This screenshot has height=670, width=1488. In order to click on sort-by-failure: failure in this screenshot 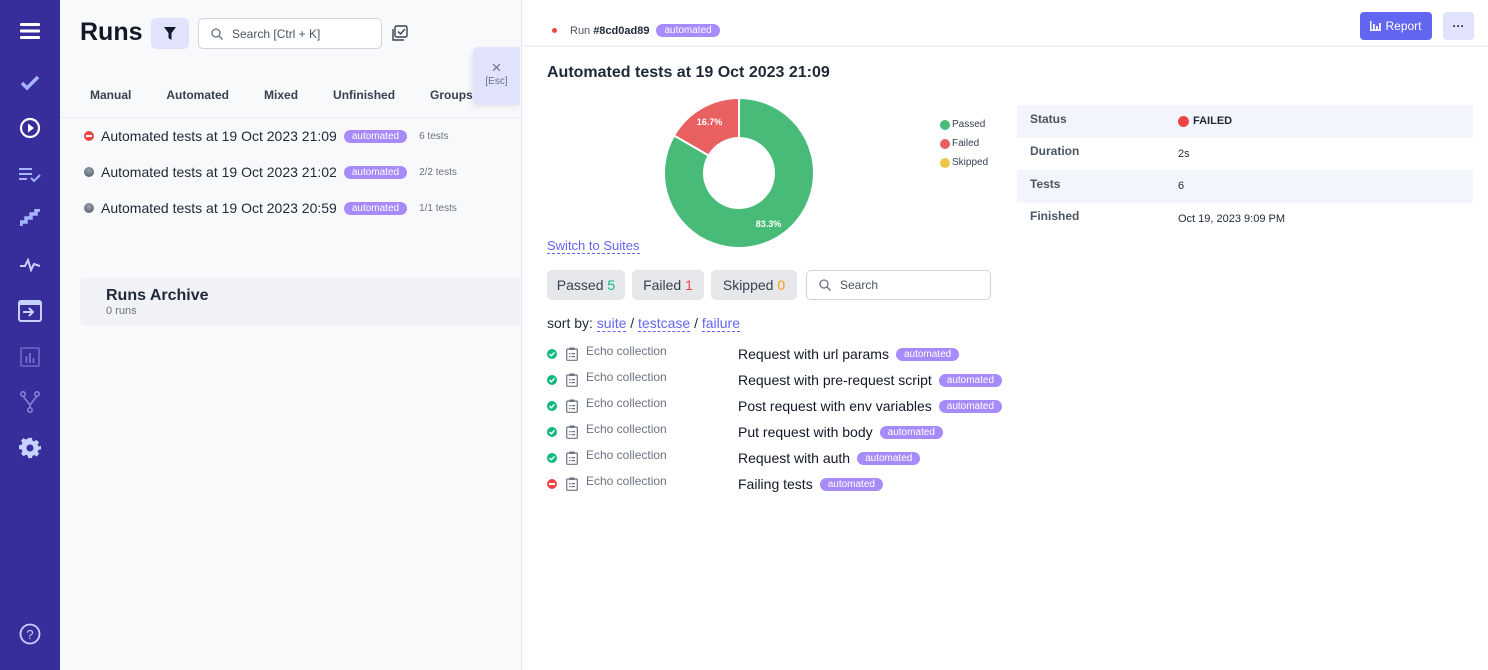, I will do `click(720, 323)`.